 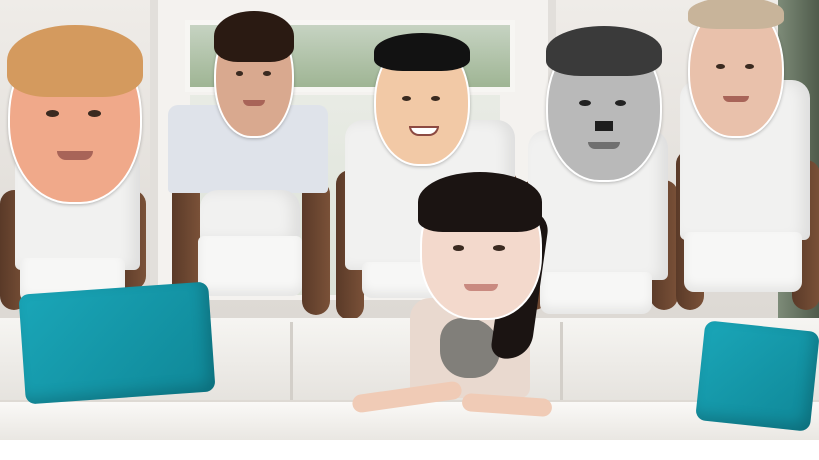 What do you see at coordinates (757, 376) in the screenshot?
I see `teal-cushion-right` at bounding box center [757, 376].